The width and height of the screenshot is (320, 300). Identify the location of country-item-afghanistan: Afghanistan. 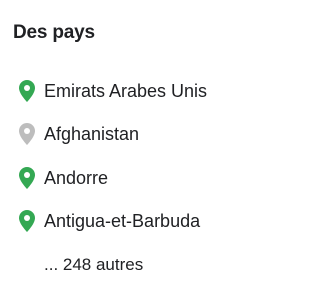
(78, 134).